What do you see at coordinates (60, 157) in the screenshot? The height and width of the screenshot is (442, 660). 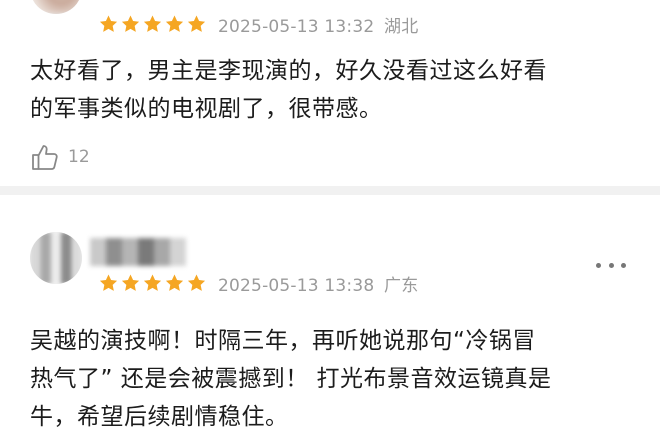 I see `like-button: 12` at bounding box center [60, 157].